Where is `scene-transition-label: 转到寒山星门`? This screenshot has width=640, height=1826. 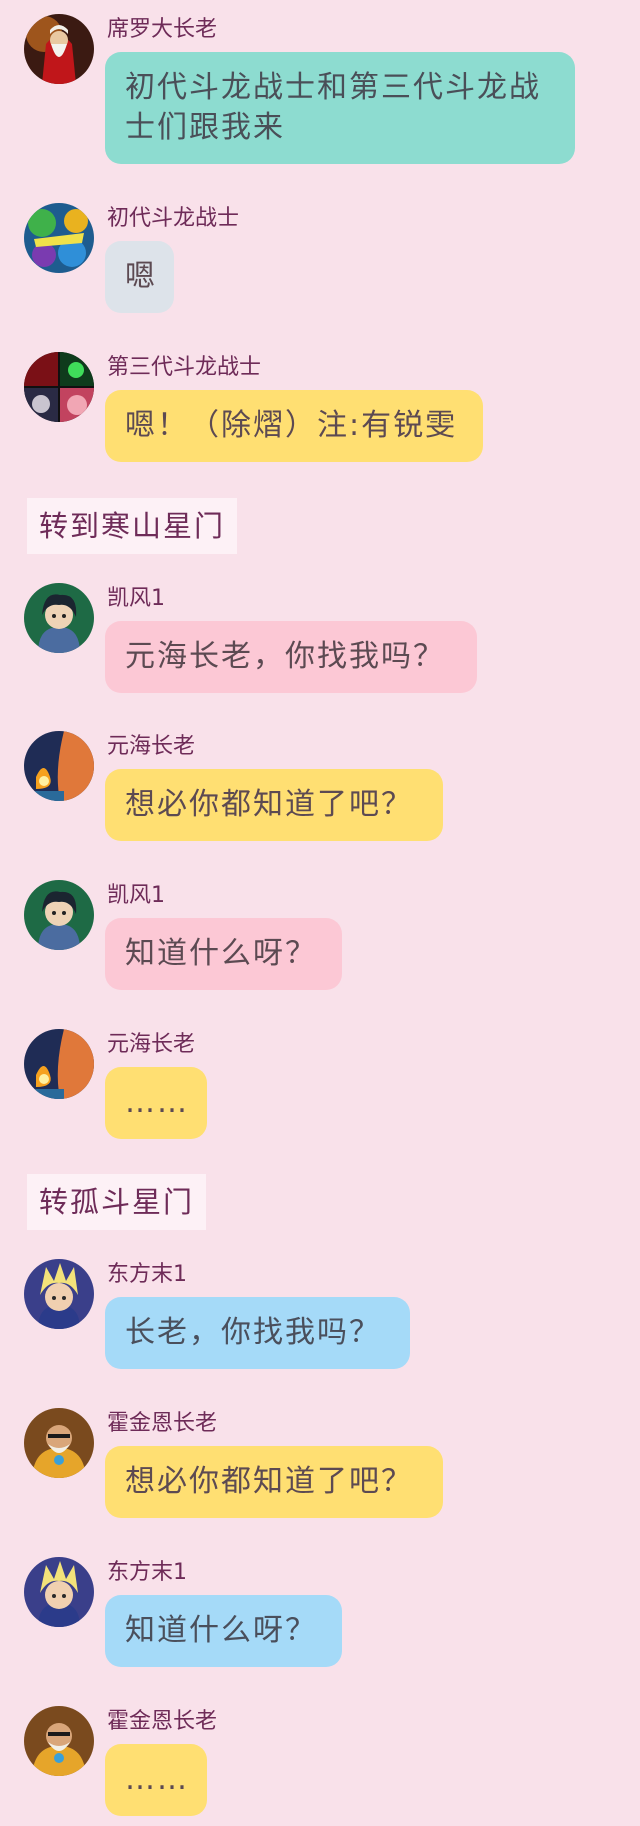 scene-transition-label: 转到寒山星门 is located at coordinates (132, 526).